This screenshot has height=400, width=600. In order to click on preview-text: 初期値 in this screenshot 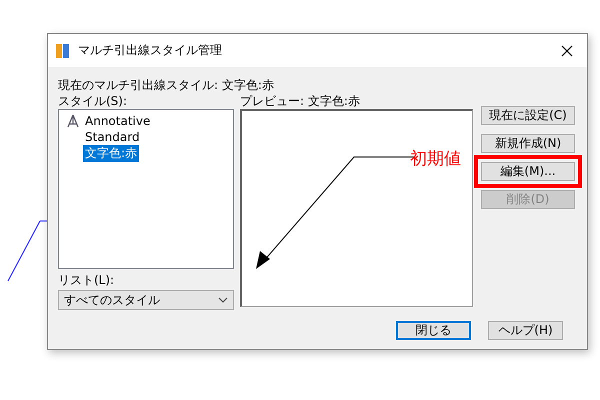, I will do `click(435, 159)`.